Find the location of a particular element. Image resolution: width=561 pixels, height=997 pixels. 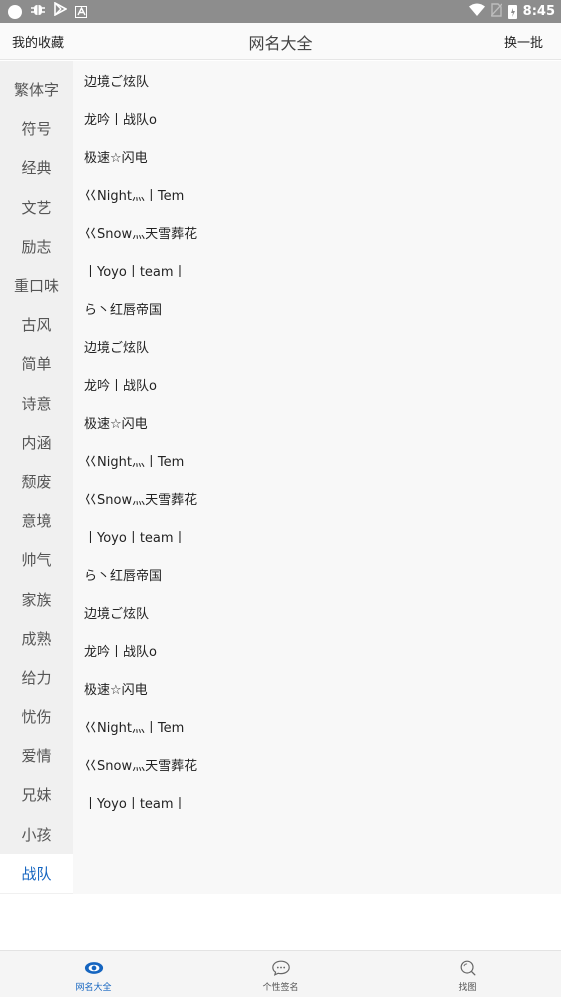

sidebar-item-label: 颓废 is located at coordinates (36, 481).